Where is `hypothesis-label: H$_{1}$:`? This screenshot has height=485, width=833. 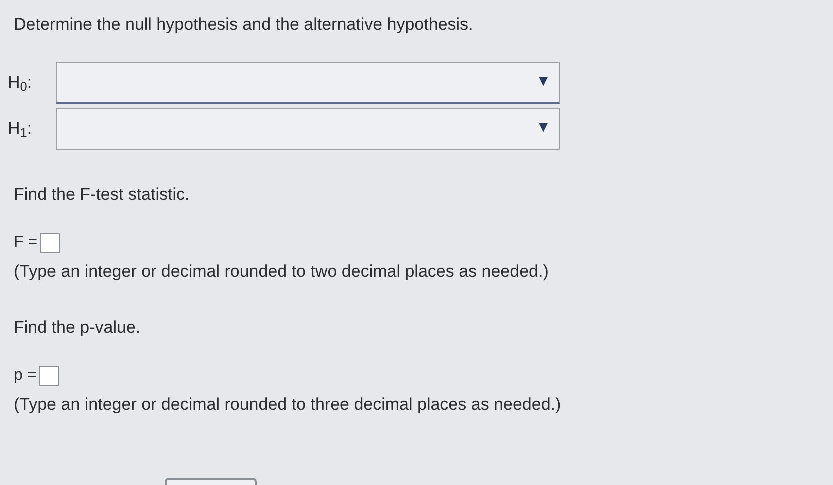
hypothesis-label: H$_{1}$: is located at coordinates (21, 130).